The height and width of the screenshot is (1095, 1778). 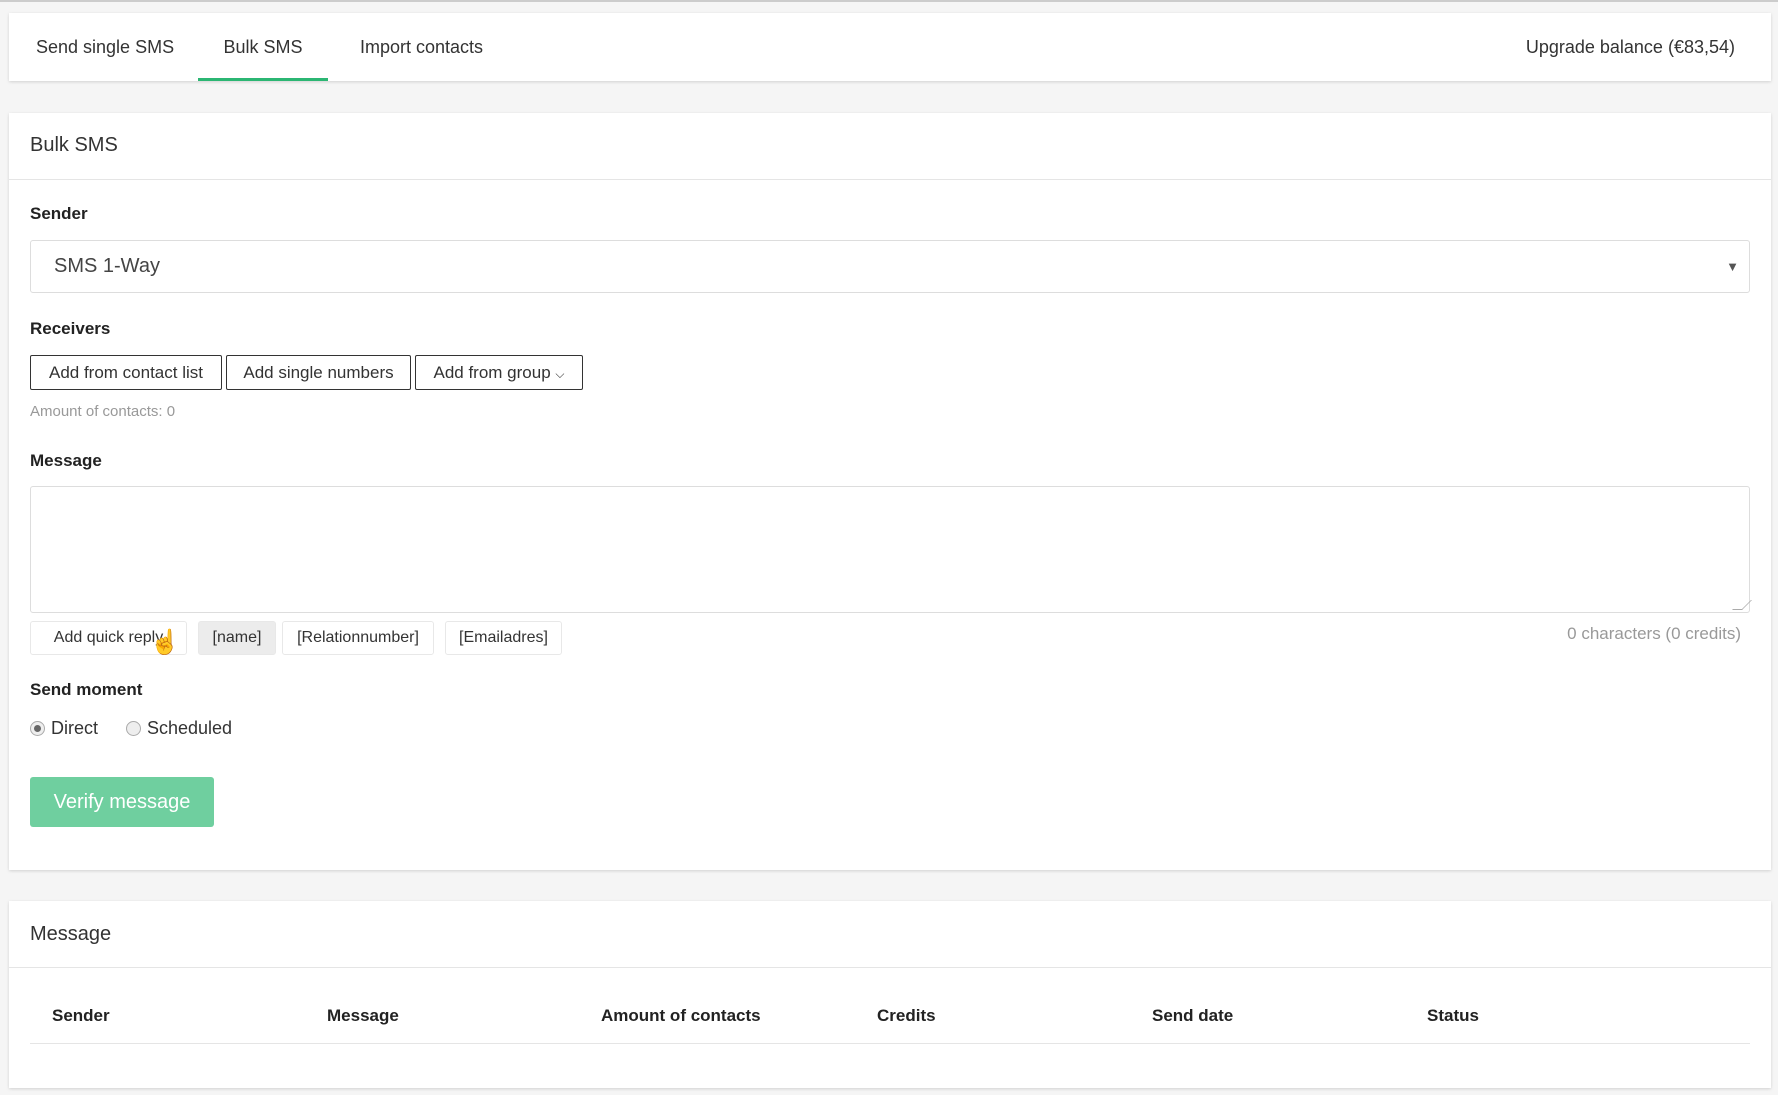 What do you see at coordinates (165, 642) in the screenshot?
I see `hand-cursor-icon: ☝` at bounding box center [165, 642].